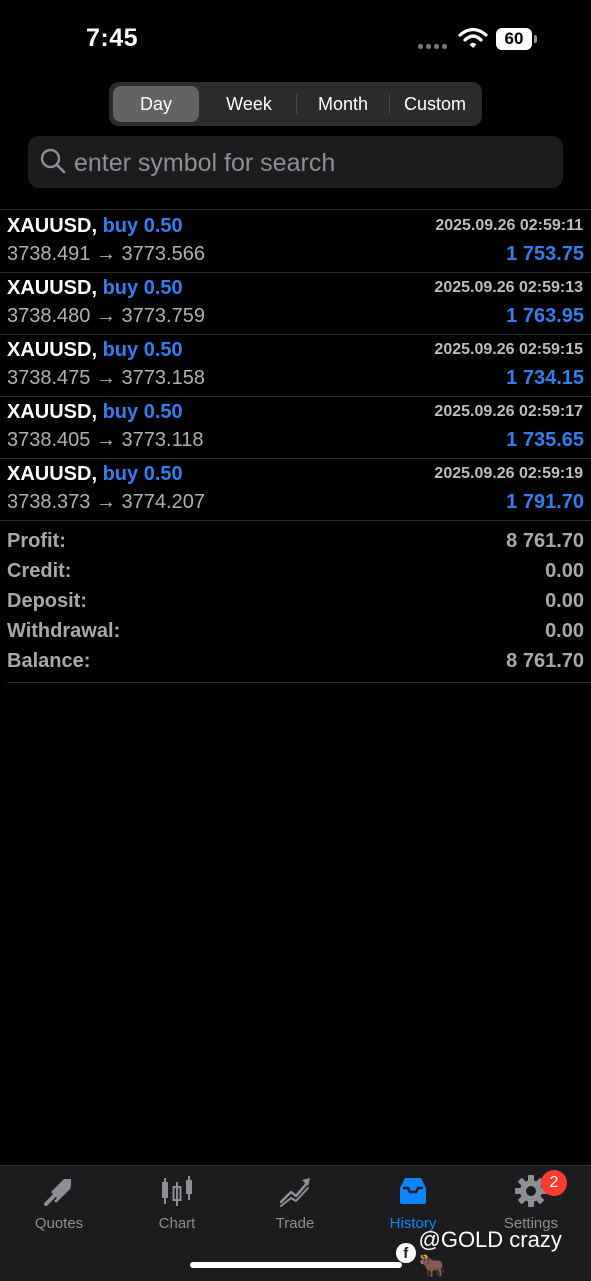  I want to click on tab-label: Trade, so click(295, 1223).